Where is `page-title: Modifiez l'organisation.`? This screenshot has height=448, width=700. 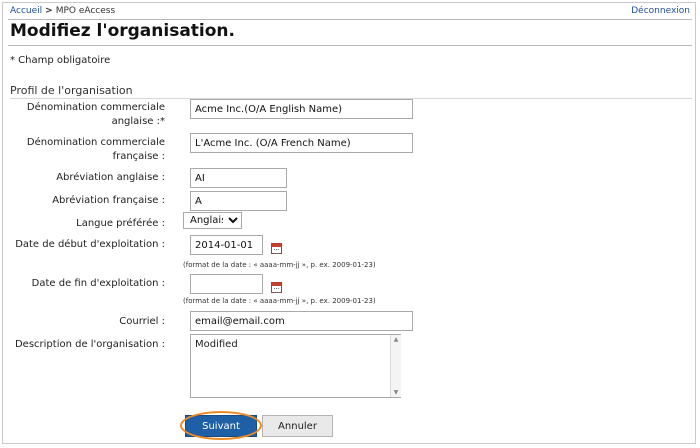 page-title: Modifiez l'organisation. is located at coordinates (122, 31).